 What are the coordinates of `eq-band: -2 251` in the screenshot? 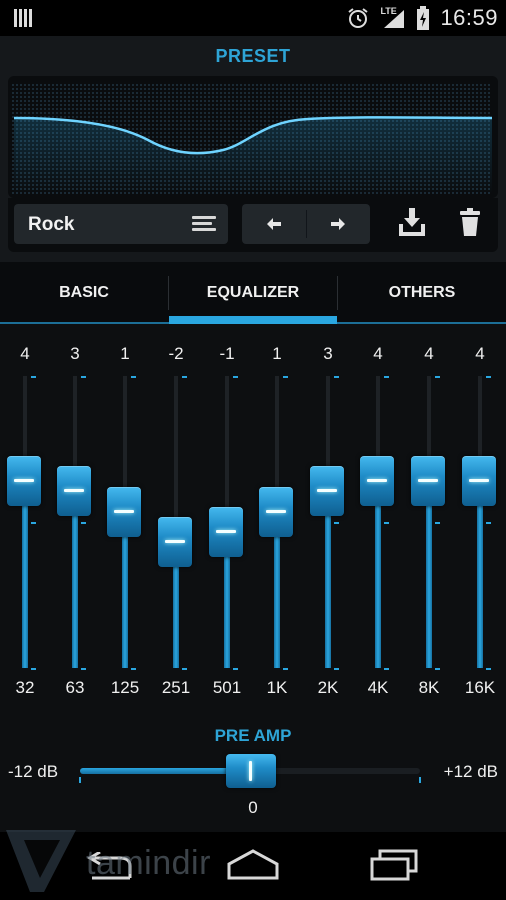 It's located at (176, 516).